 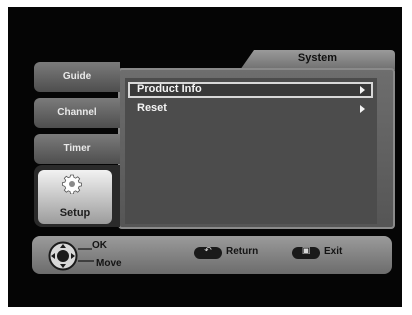 What do you see at coordinates (75, 213) in the screenshot?
I see `tab-setup-label: Setup` at bounding box center [75, 213].